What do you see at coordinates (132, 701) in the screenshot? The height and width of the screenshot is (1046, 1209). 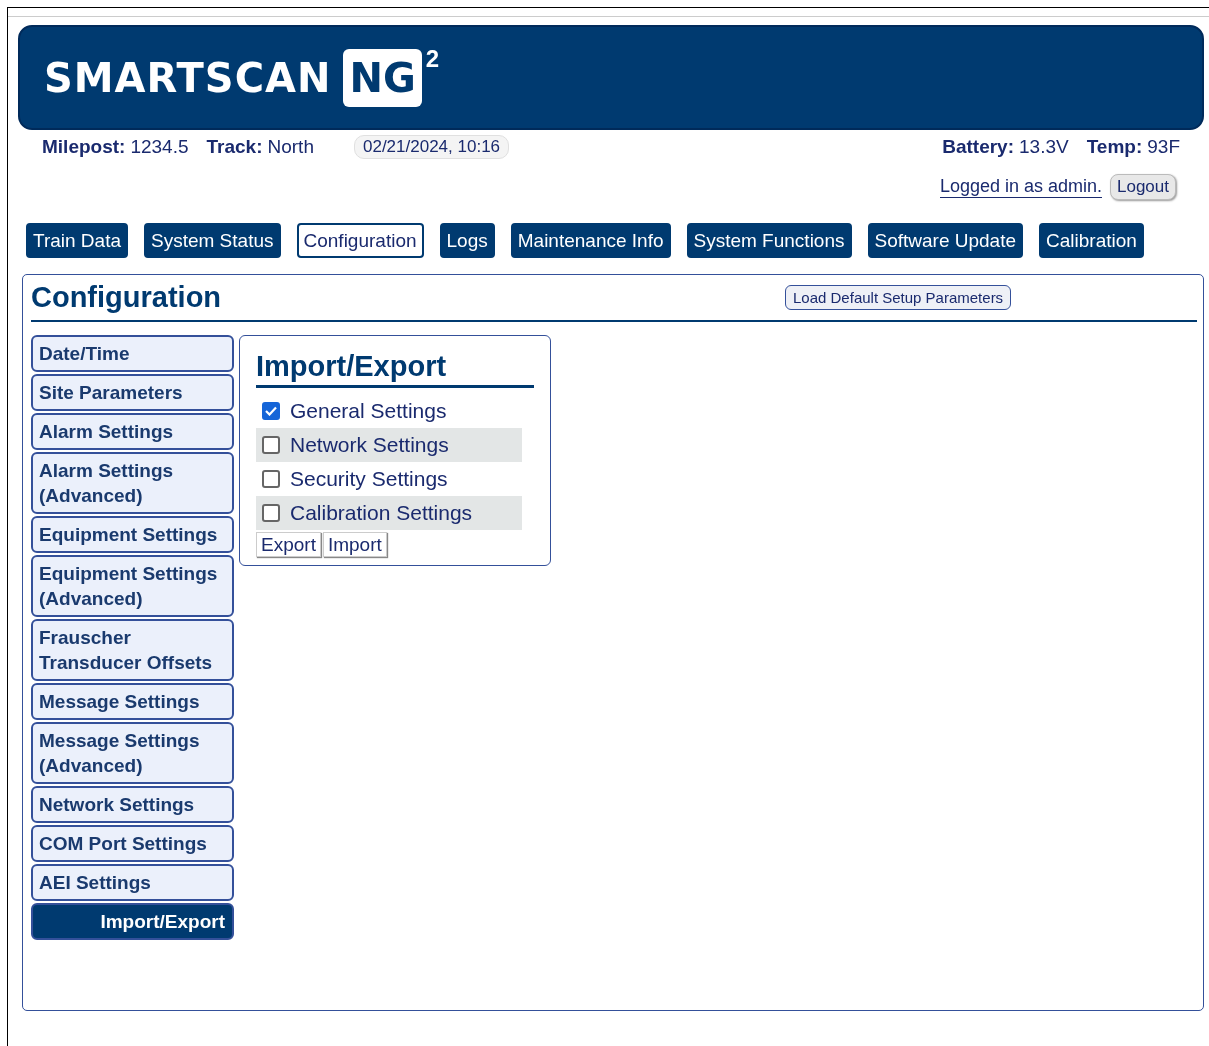 I see `sidebar-item: Message Settings` at bounding box center [132, 701].